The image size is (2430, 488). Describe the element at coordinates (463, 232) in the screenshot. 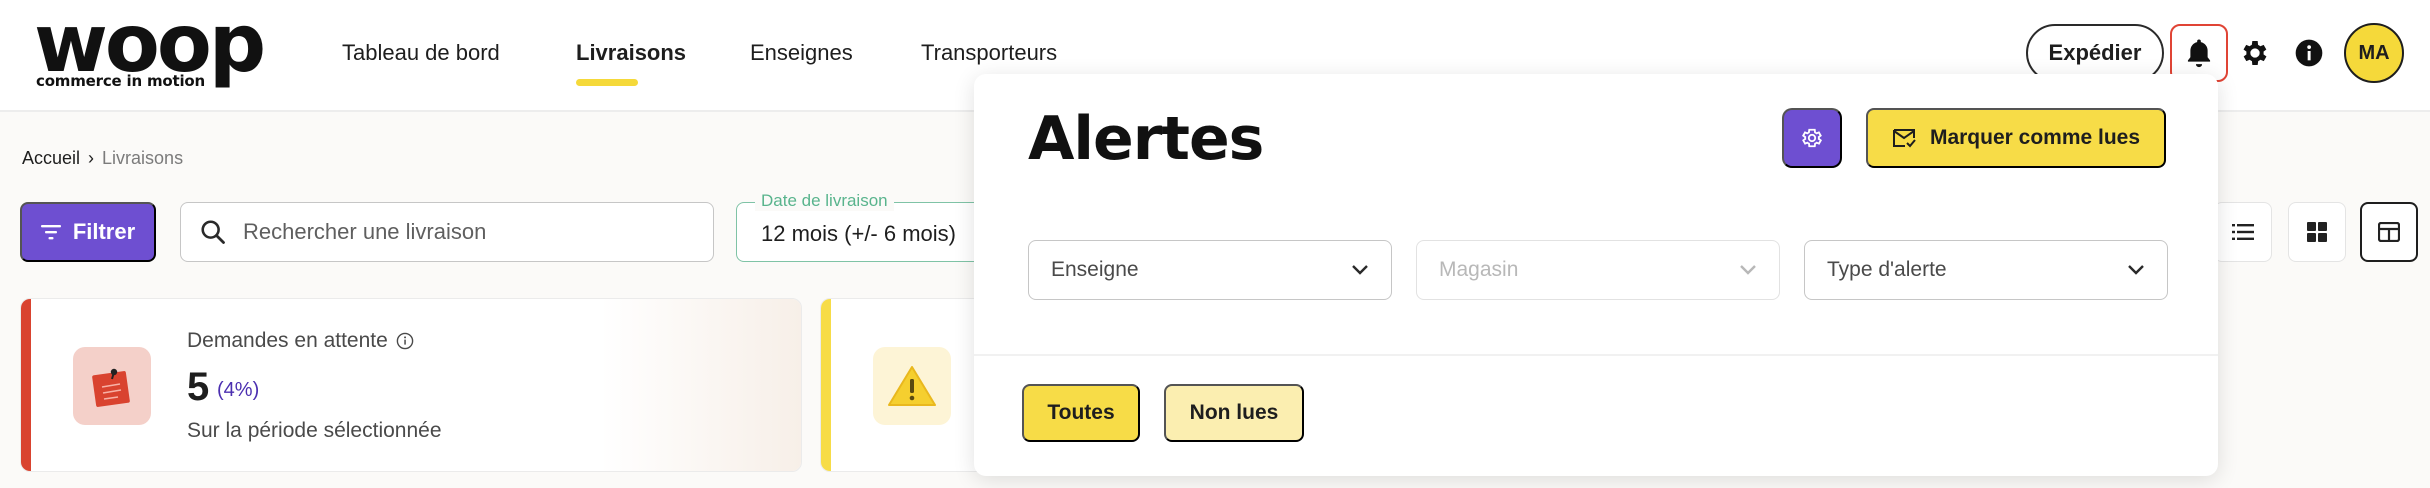

I see `search-input` at that location.